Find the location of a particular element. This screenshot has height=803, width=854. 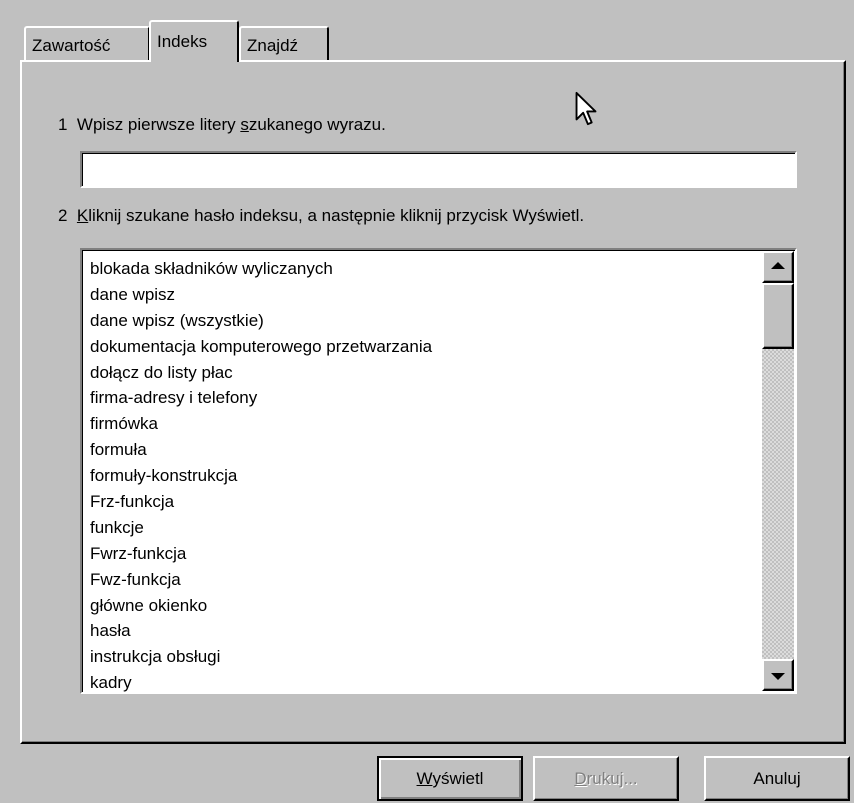

tab-indeks: Indeks is located at coordinates (194, 41).